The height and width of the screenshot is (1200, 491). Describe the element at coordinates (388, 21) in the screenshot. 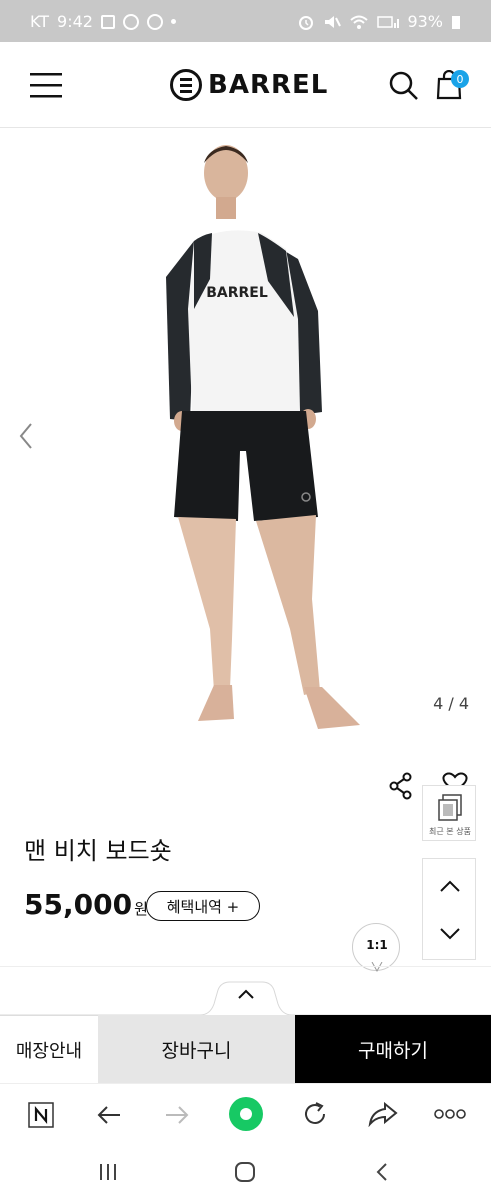

I see `hd-signal-icon` at that location.